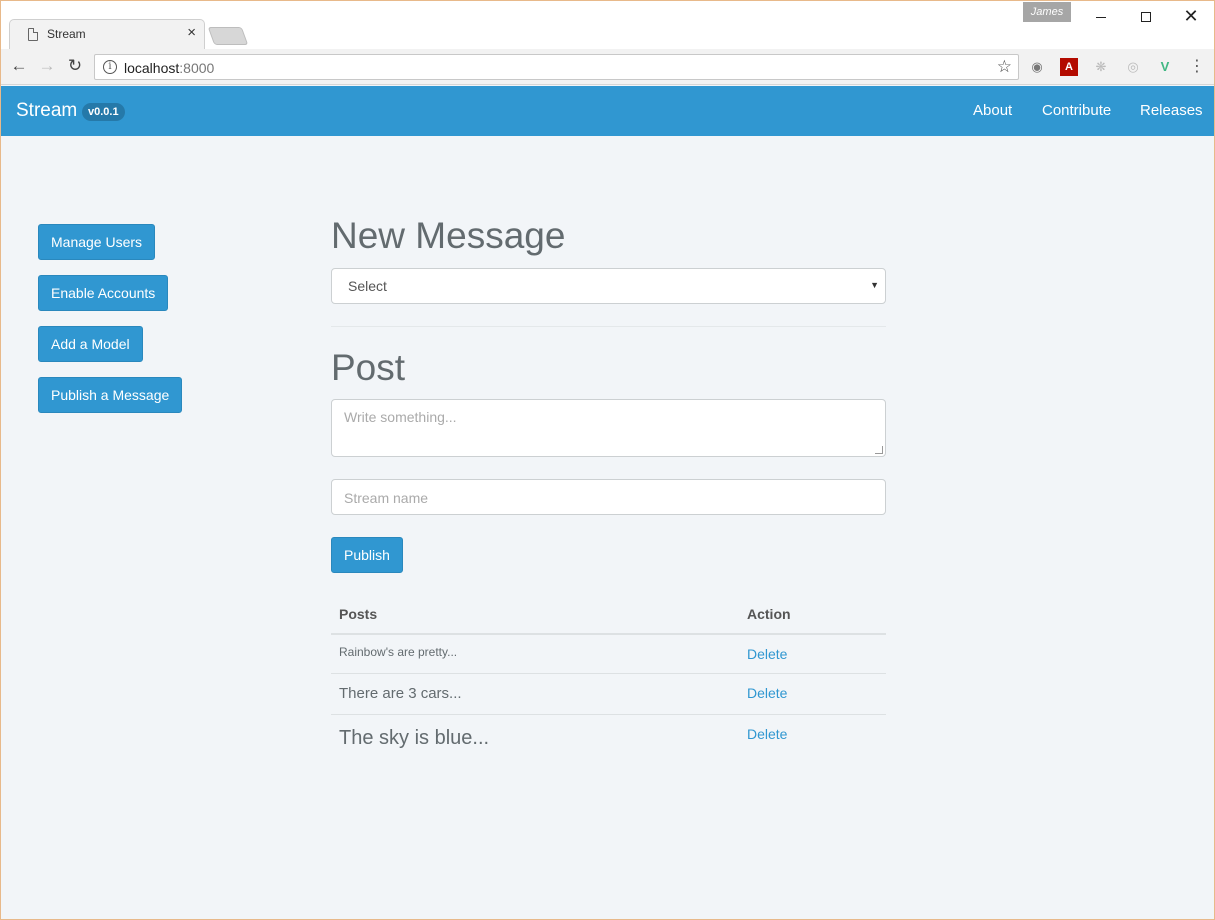 Image resolution: width=1215 pixels, height=920 pixels. I want to click on reload-icon: ↻, so click(75, 66).